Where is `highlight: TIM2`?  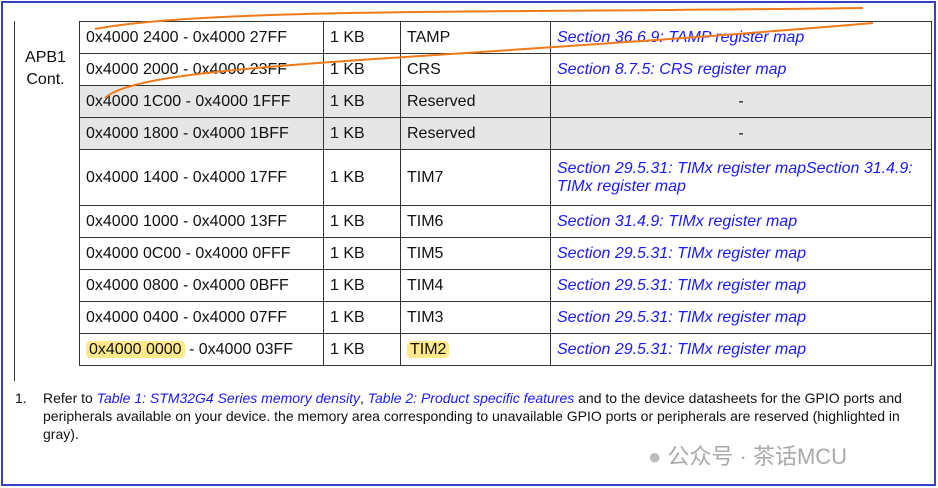
highlight: TIM2 is located at coordinates (428, 349).